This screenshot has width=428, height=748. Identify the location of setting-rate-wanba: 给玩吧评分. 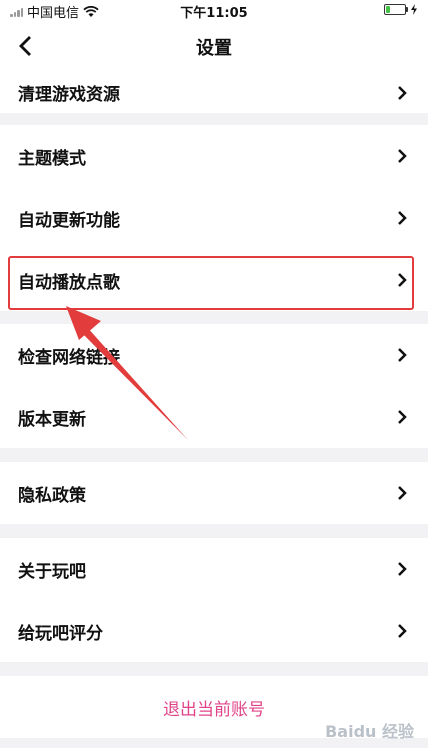
(214, 631).